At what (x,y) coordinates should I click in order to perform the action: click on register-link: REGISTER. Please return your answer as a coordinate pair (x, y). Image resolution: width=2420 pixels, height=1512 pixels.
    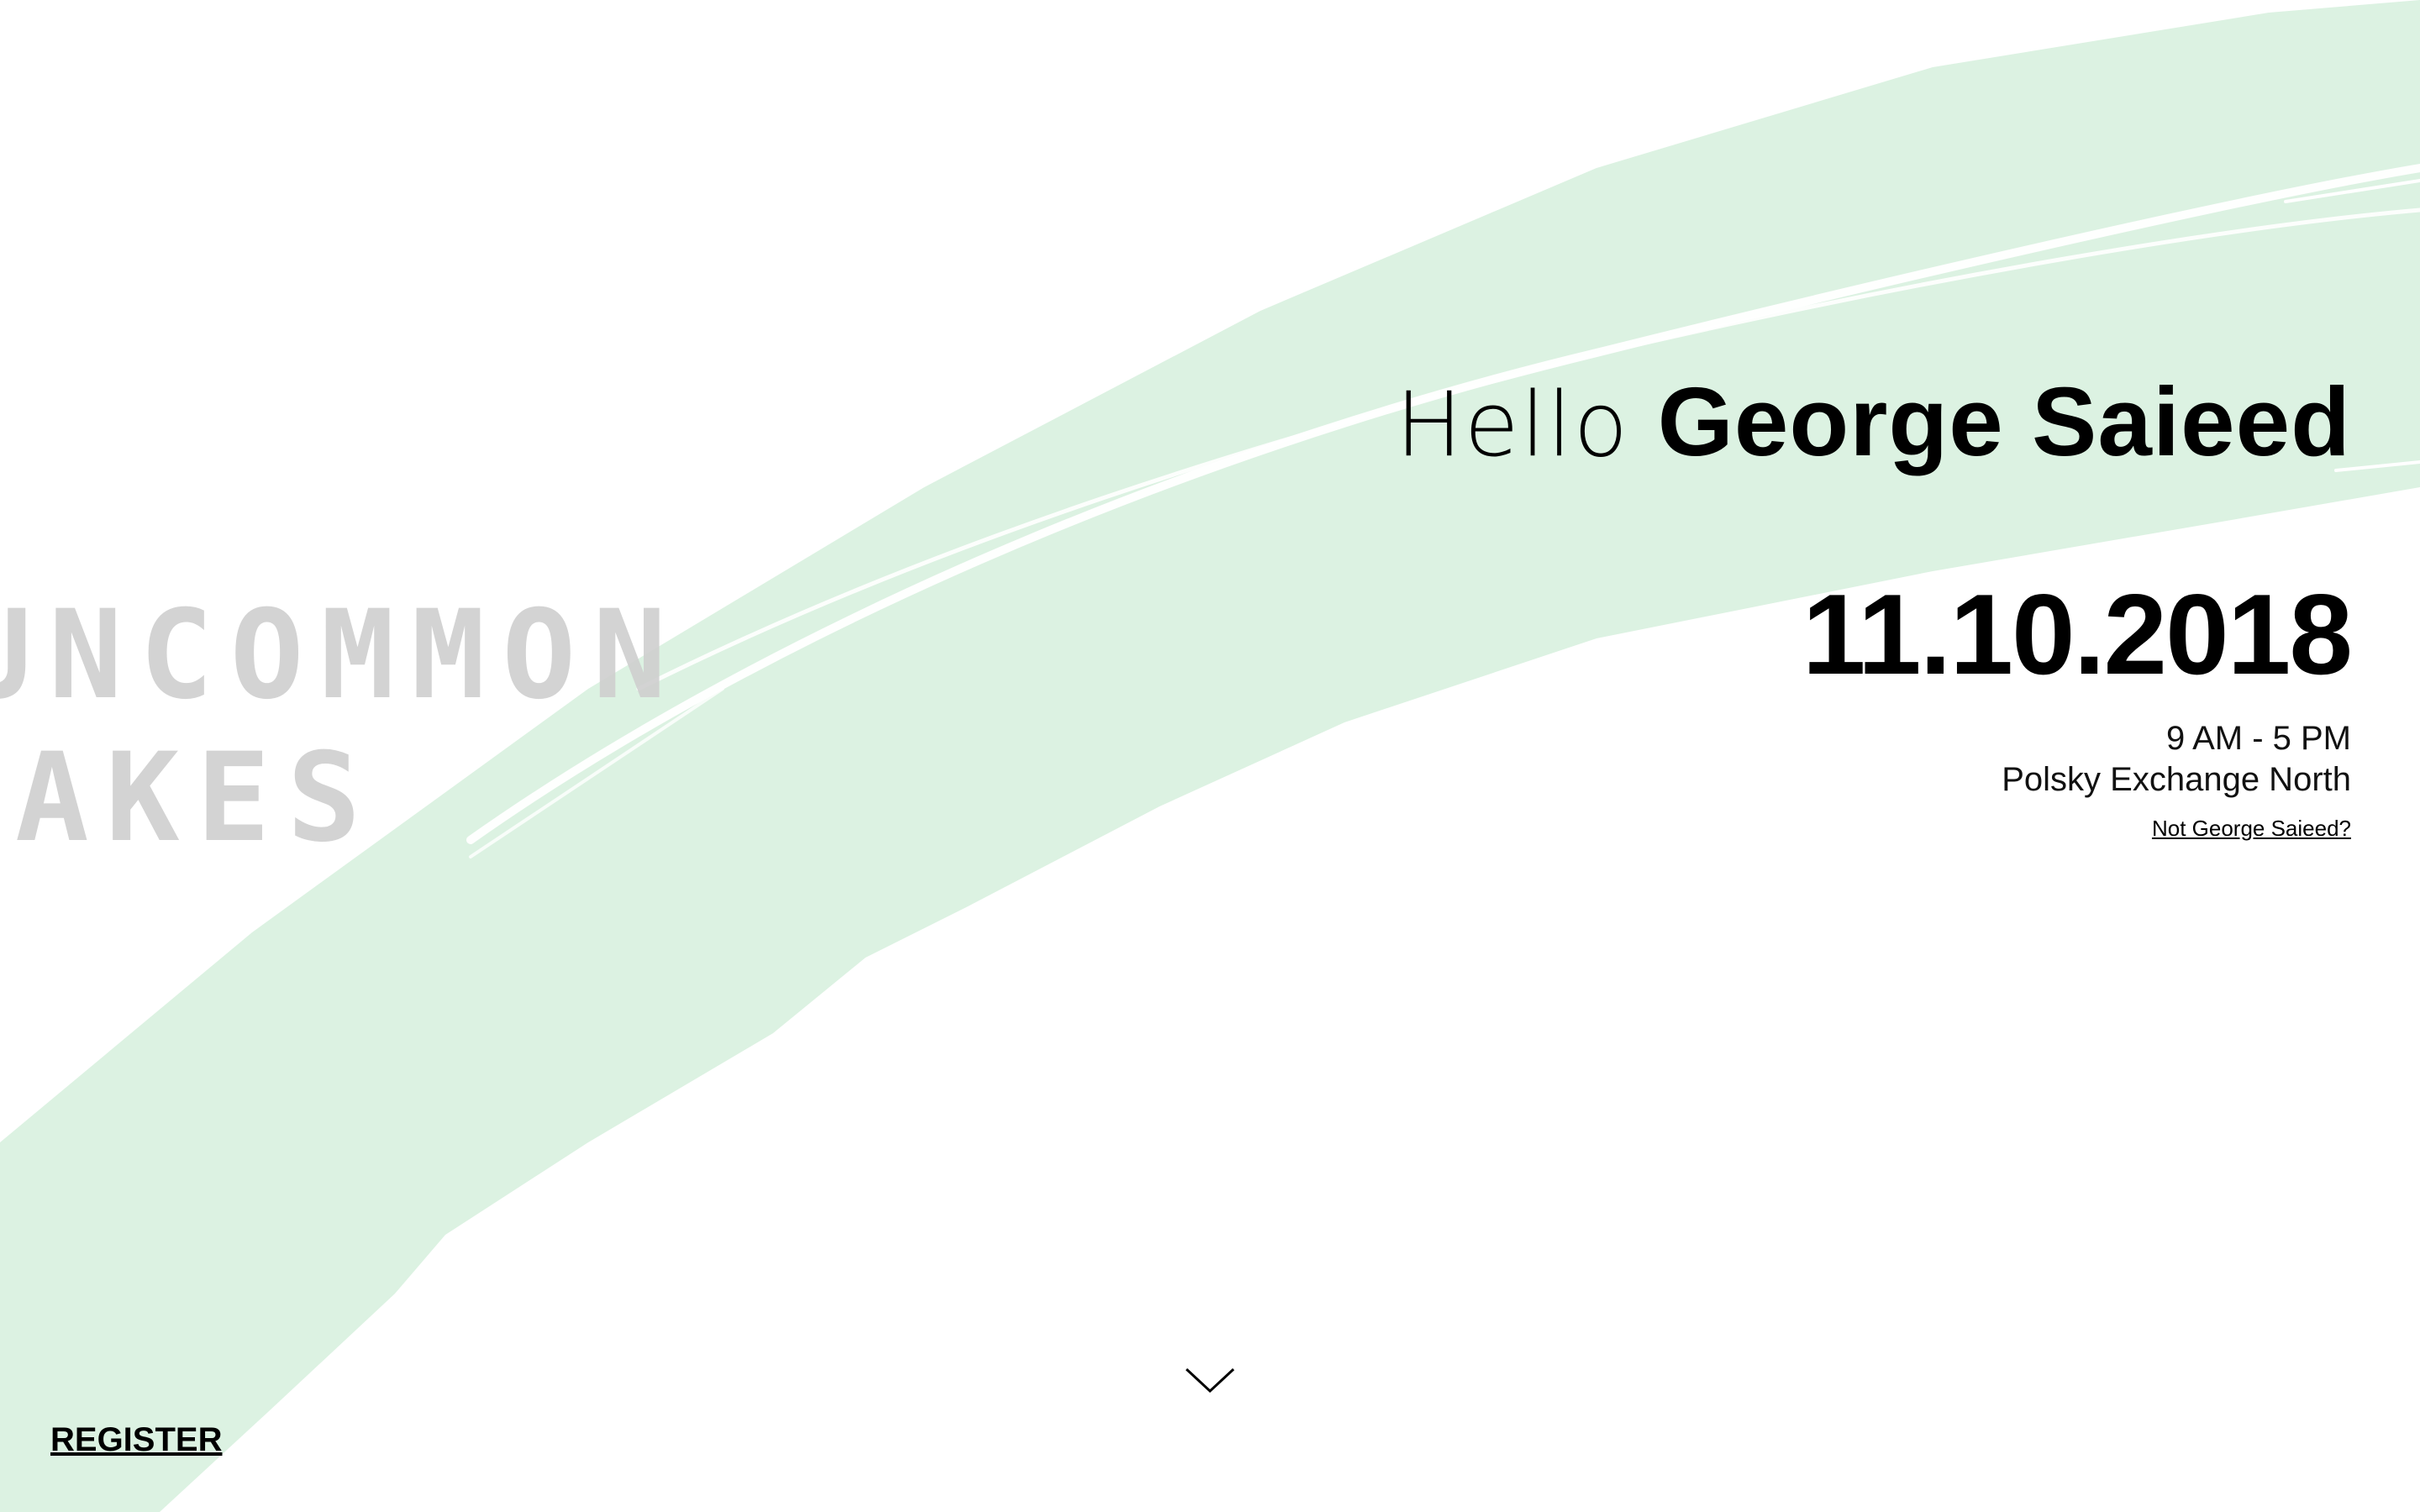
    Looking at the image, I should click on (136, 1440).